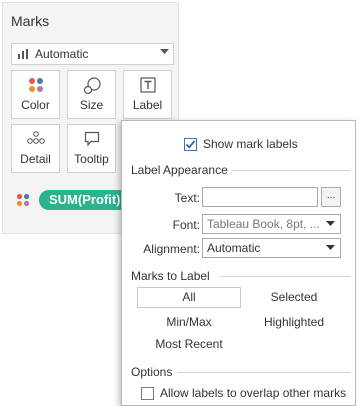 The image size is (356, 406). Describe the element at coordinates (92, 86) in the screenshot. I see `size-circles-icon` at that location.